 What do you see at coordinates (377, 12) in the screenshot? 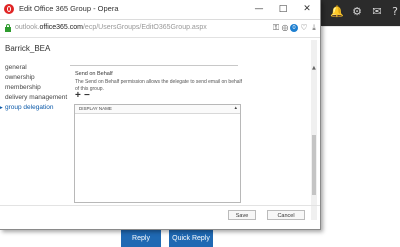
I see `mail-icon: ✉` at bounding box center [377, 12].